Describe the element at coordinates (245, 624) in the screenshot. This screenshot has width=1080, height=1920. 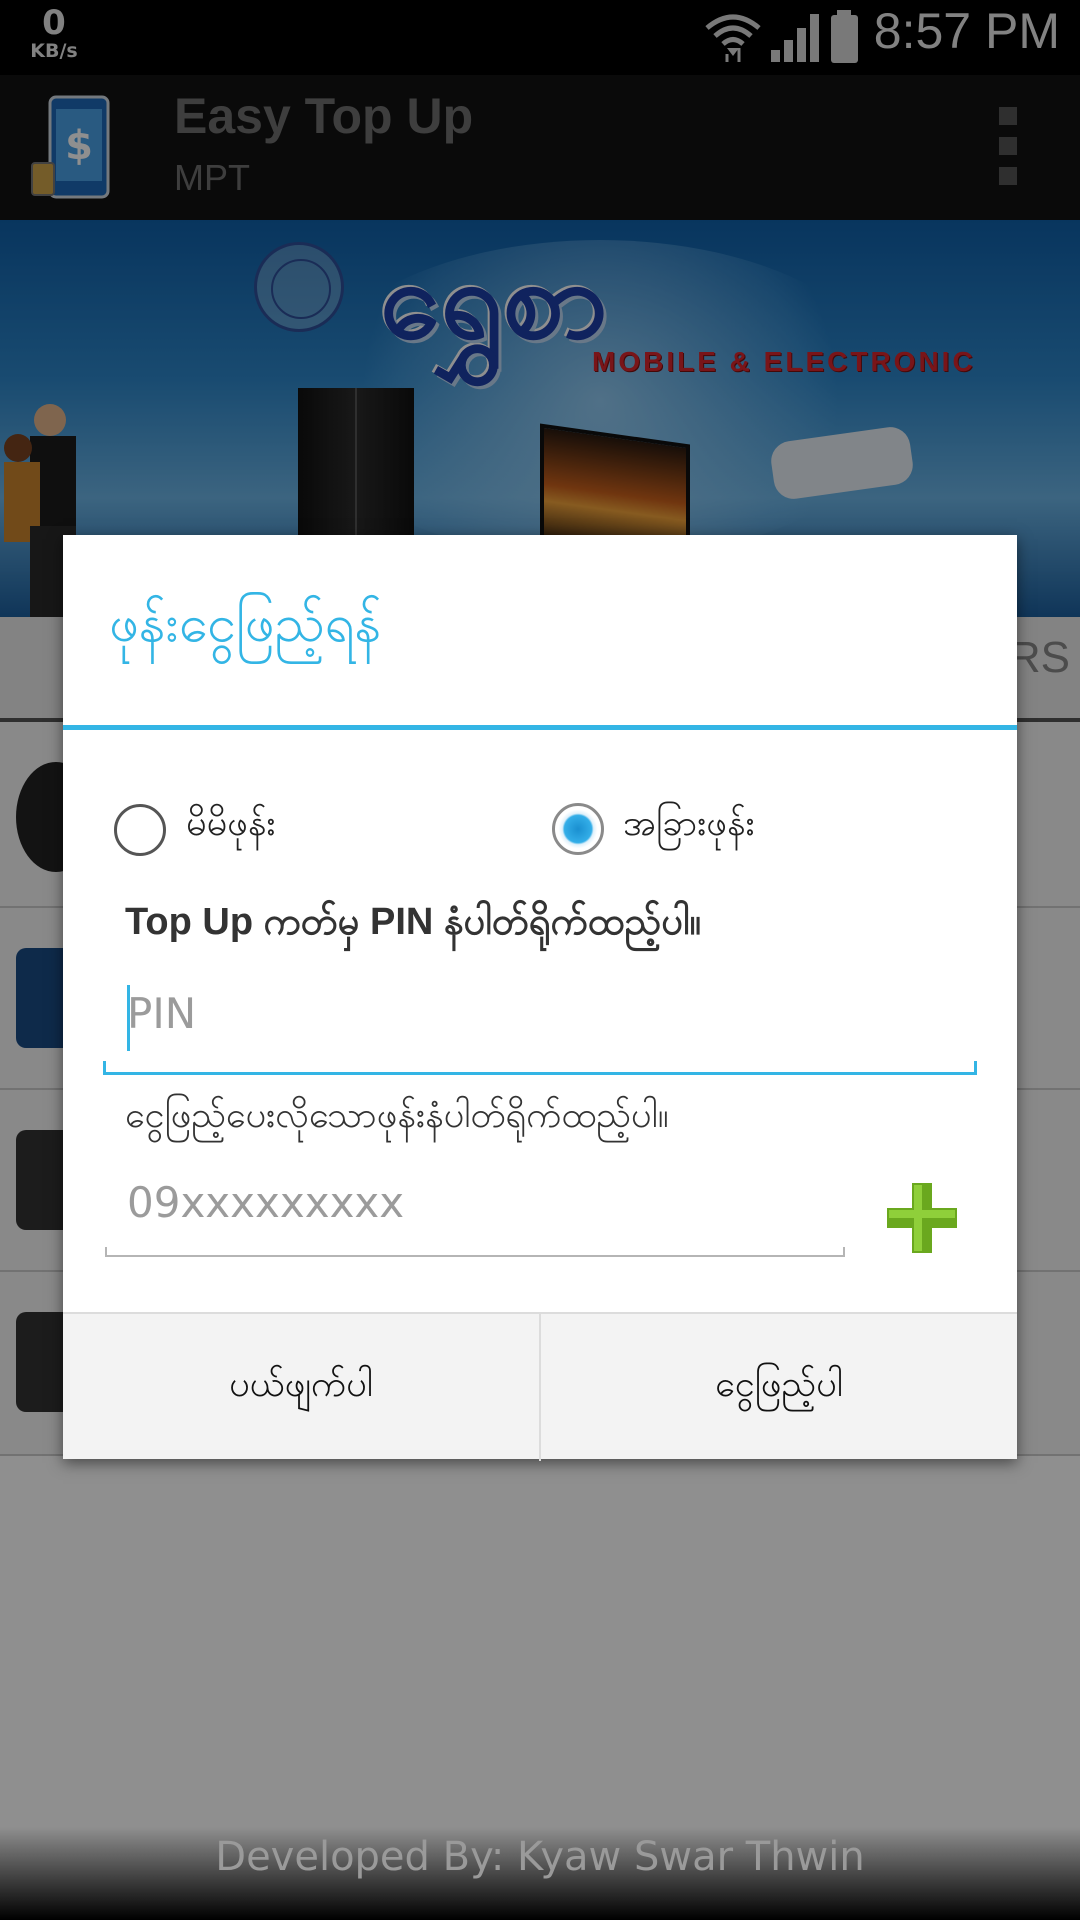
I see `dialog-title: ဖုန်းငွေဖြည့်ရန်` at that location.